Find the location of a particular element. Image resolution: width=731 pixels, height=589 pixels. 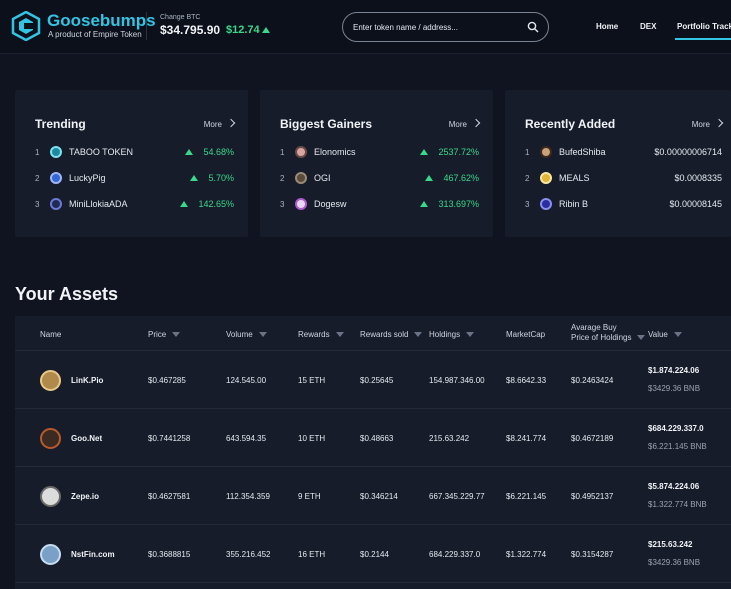

list-item: 3 MiniLlokiaADA 142.65% is located at coordinates (131, 205).